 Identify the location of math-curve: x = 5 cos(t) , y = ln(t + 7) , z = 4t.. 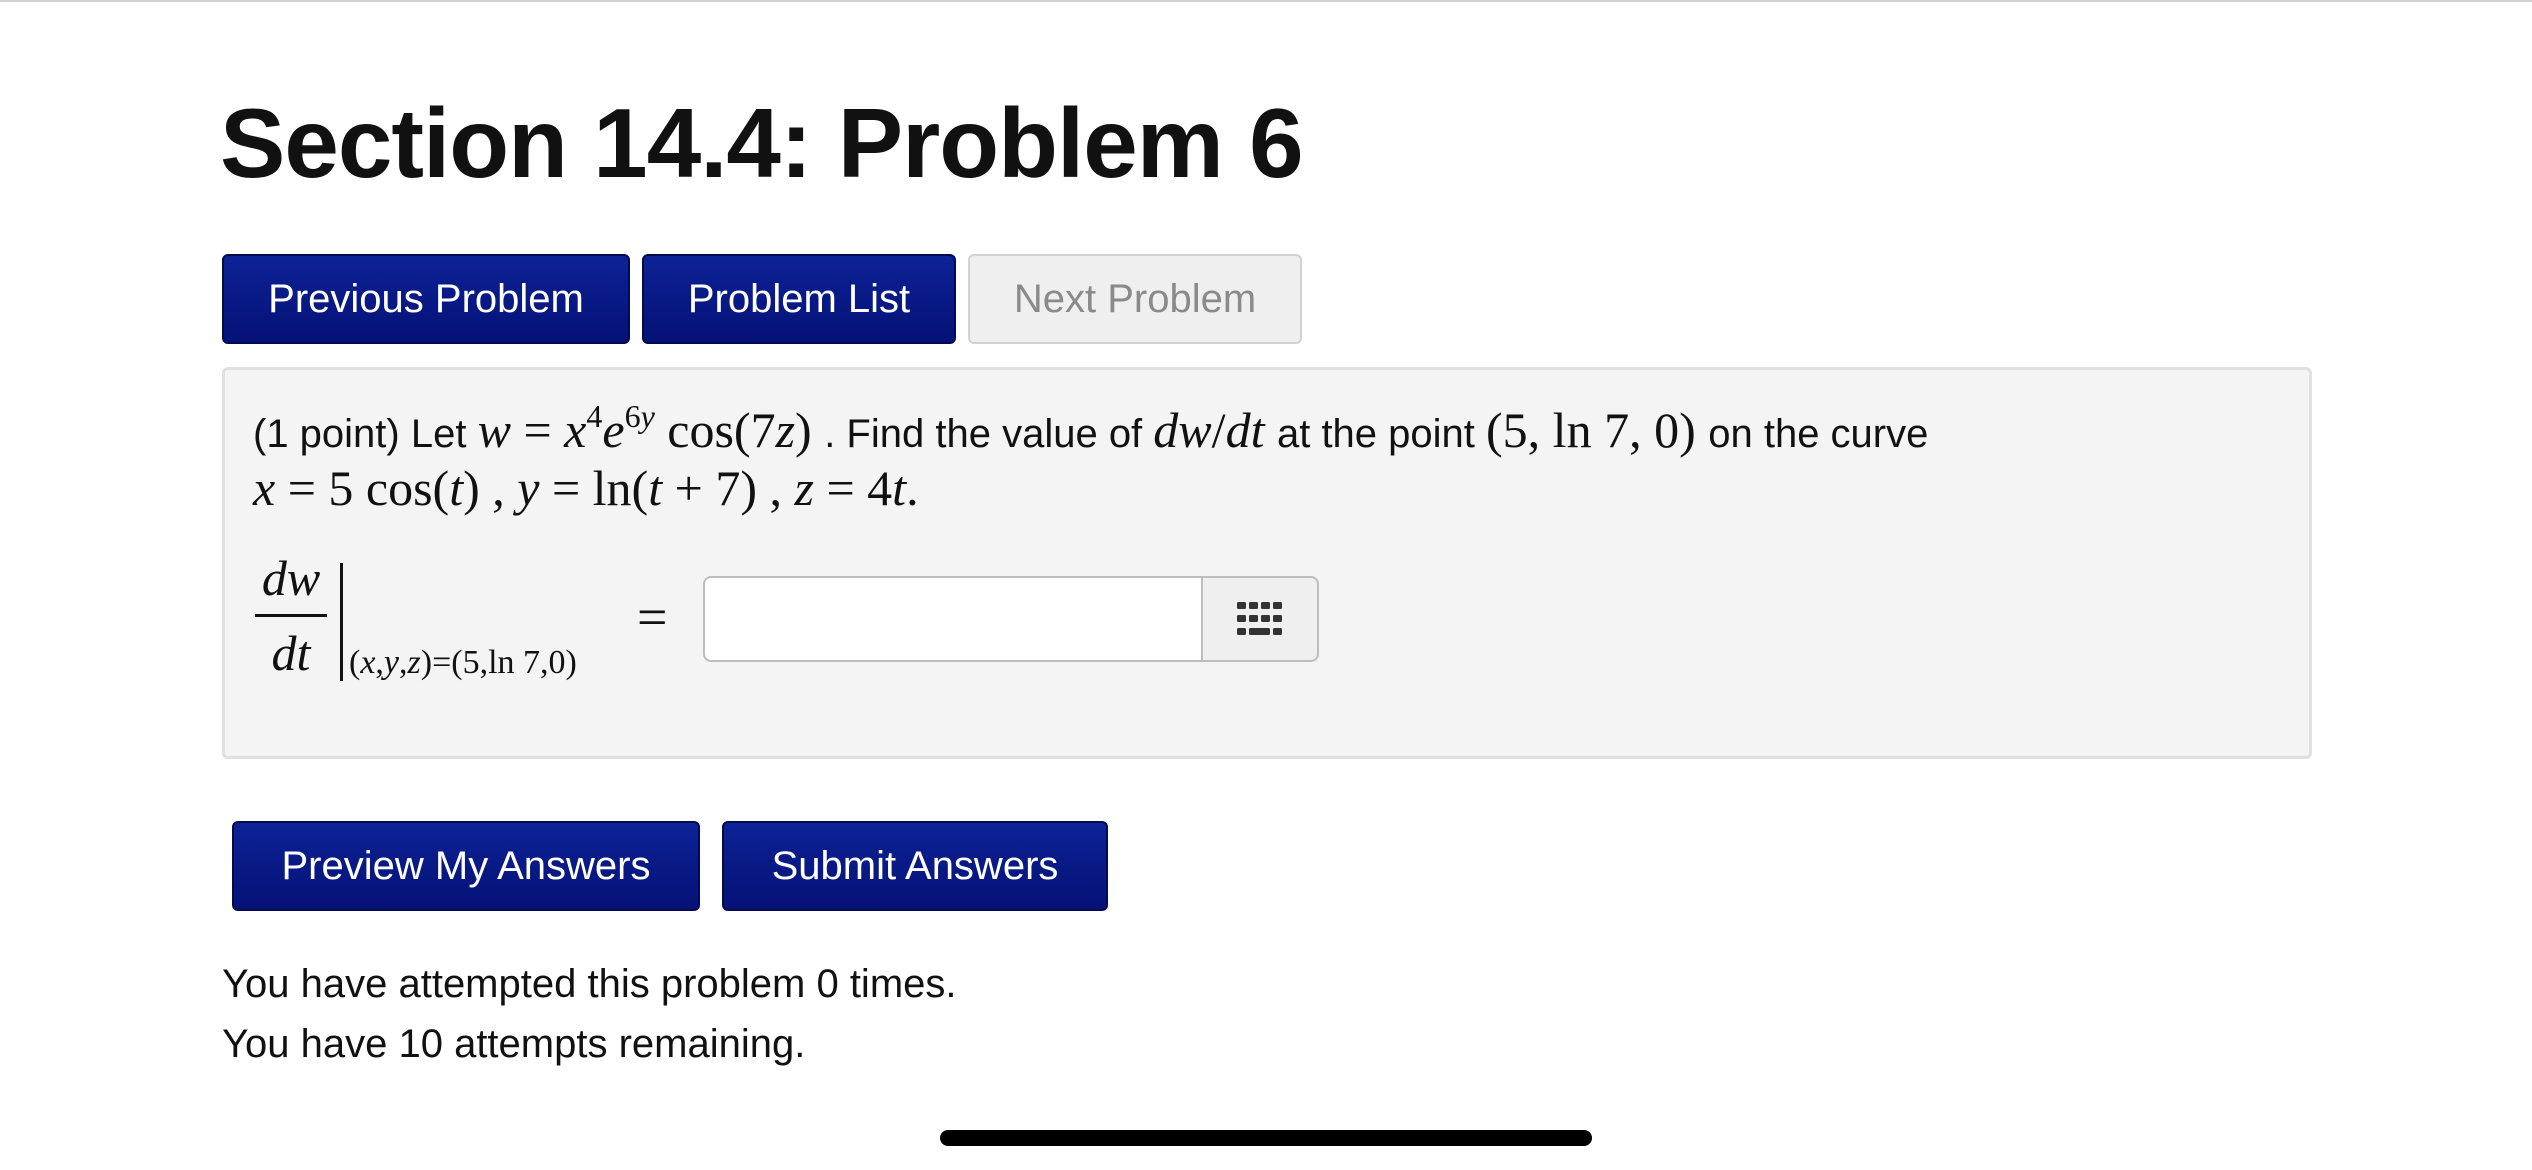
(586, 488).